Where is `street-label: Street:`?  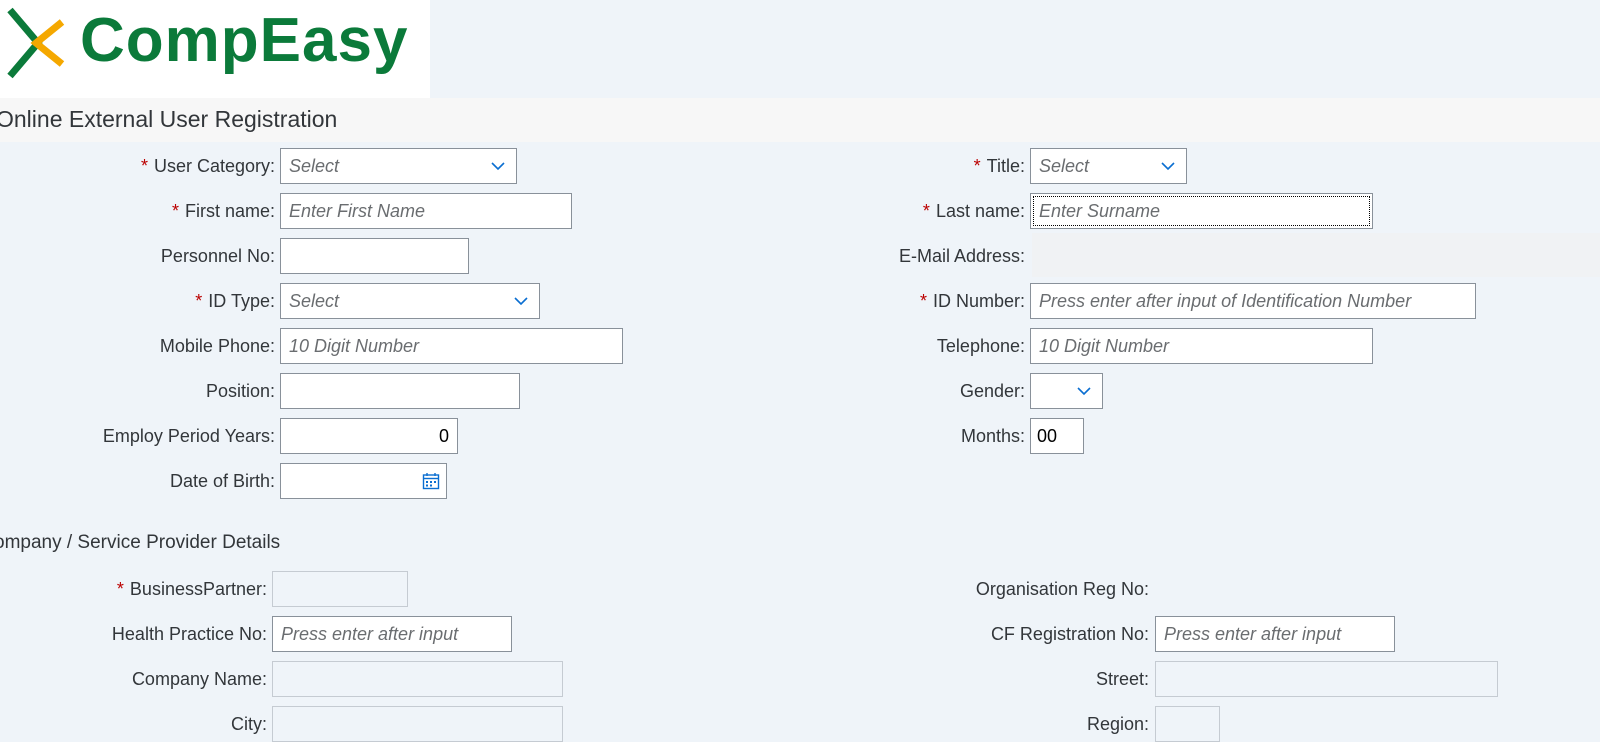 street-label: Street: is located at coordinates (1122, 679).